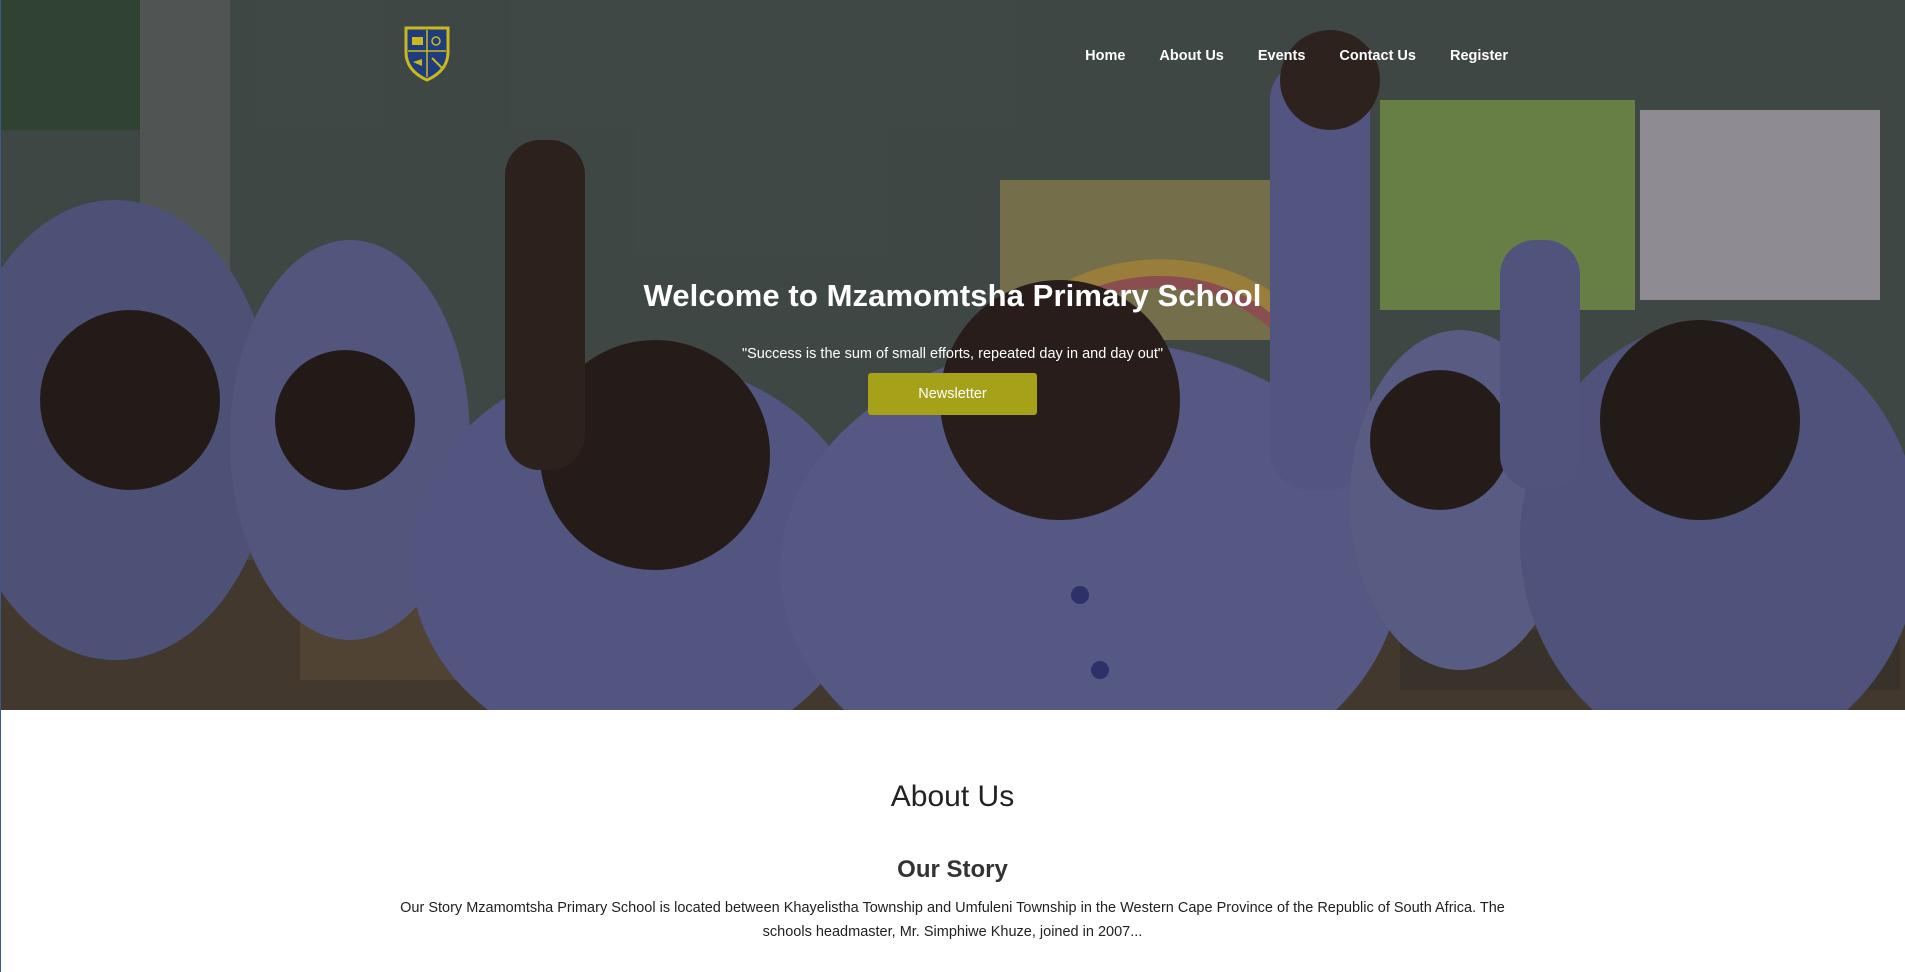  I want to click on nav-link-about-us: About Us, so click(1191, 56).